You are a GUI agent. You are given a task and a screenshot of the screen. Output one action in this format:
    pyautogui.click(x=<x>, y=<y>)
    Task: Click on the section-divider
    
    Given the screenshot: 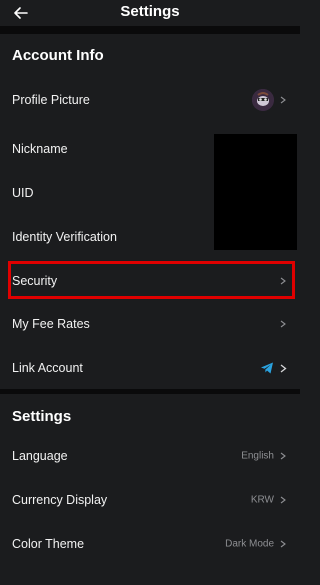 What is the action you would take?
    pyautogui.click(x=150, y=30)
    